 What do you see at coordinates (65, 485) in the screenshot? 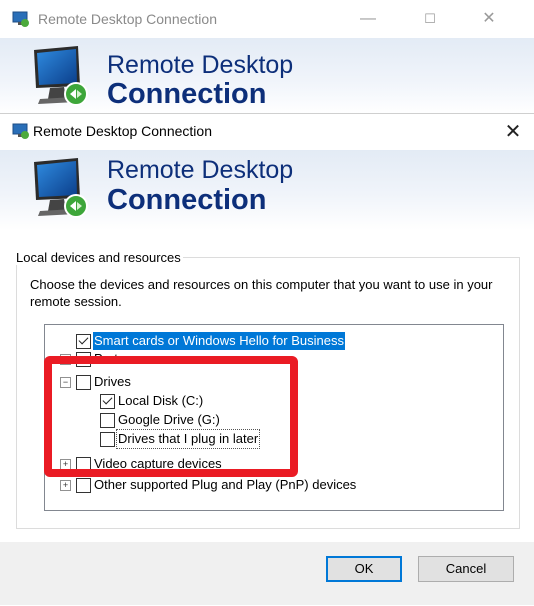
I see `expand-icon: +` at bounding box center [65, 485].